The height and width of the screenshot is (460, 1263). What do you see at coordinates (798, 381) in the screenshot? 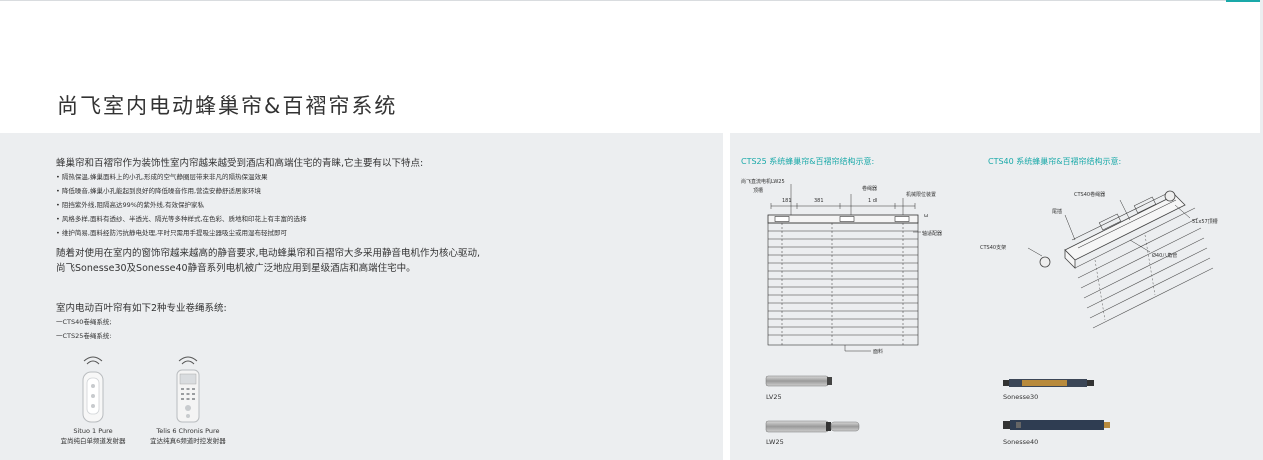
I see `motor-lv25-image` at bounding box center [798, 381].